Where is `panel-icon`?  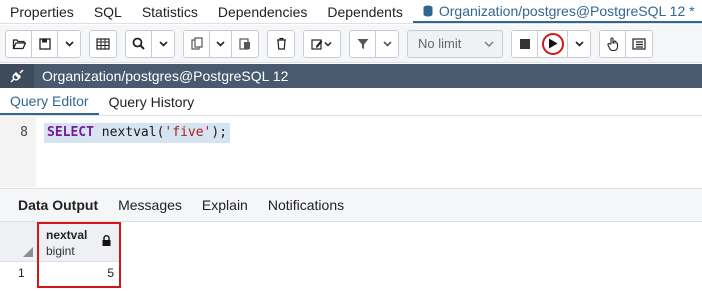
panel-icon is located at coordinates (639, 43).